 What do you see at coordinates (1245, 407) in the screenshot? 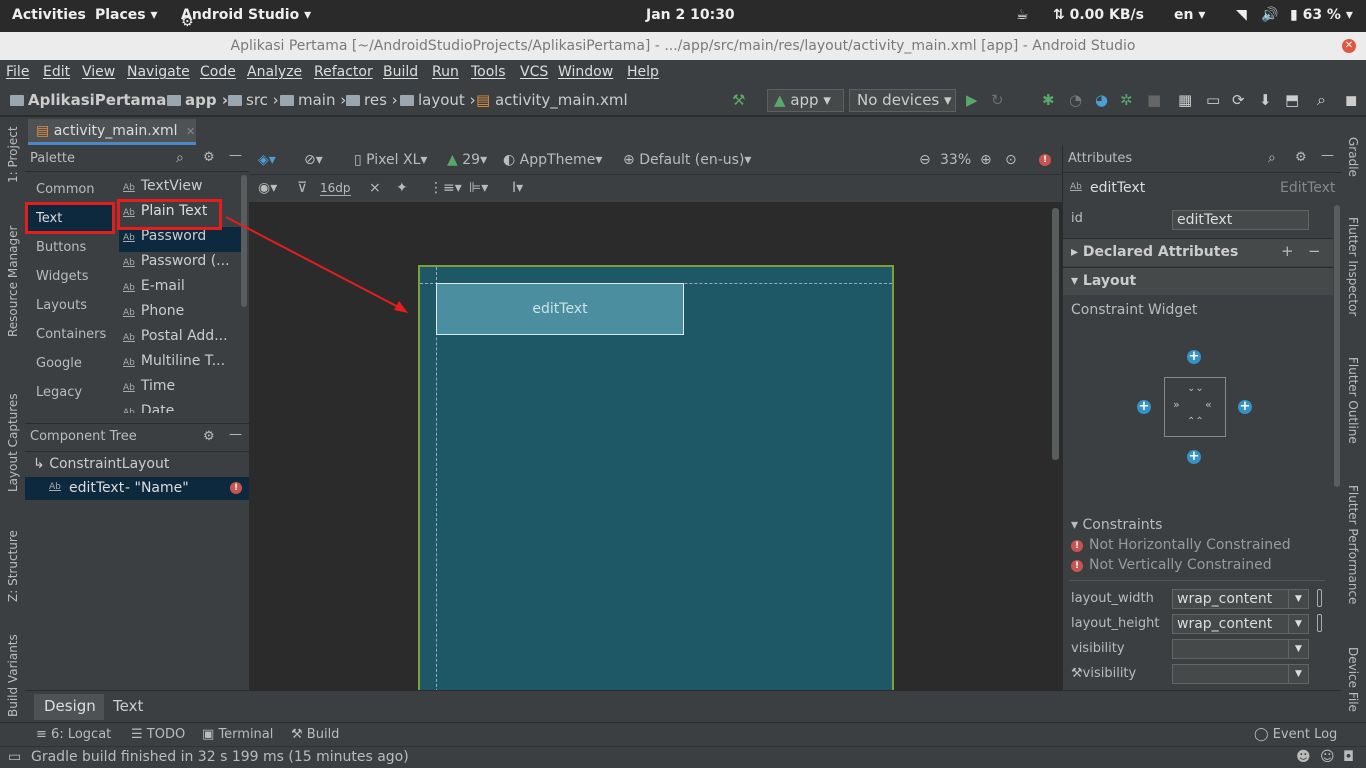
I see `add-right-constraint-icon: +` at bounding box center [1245, 407].